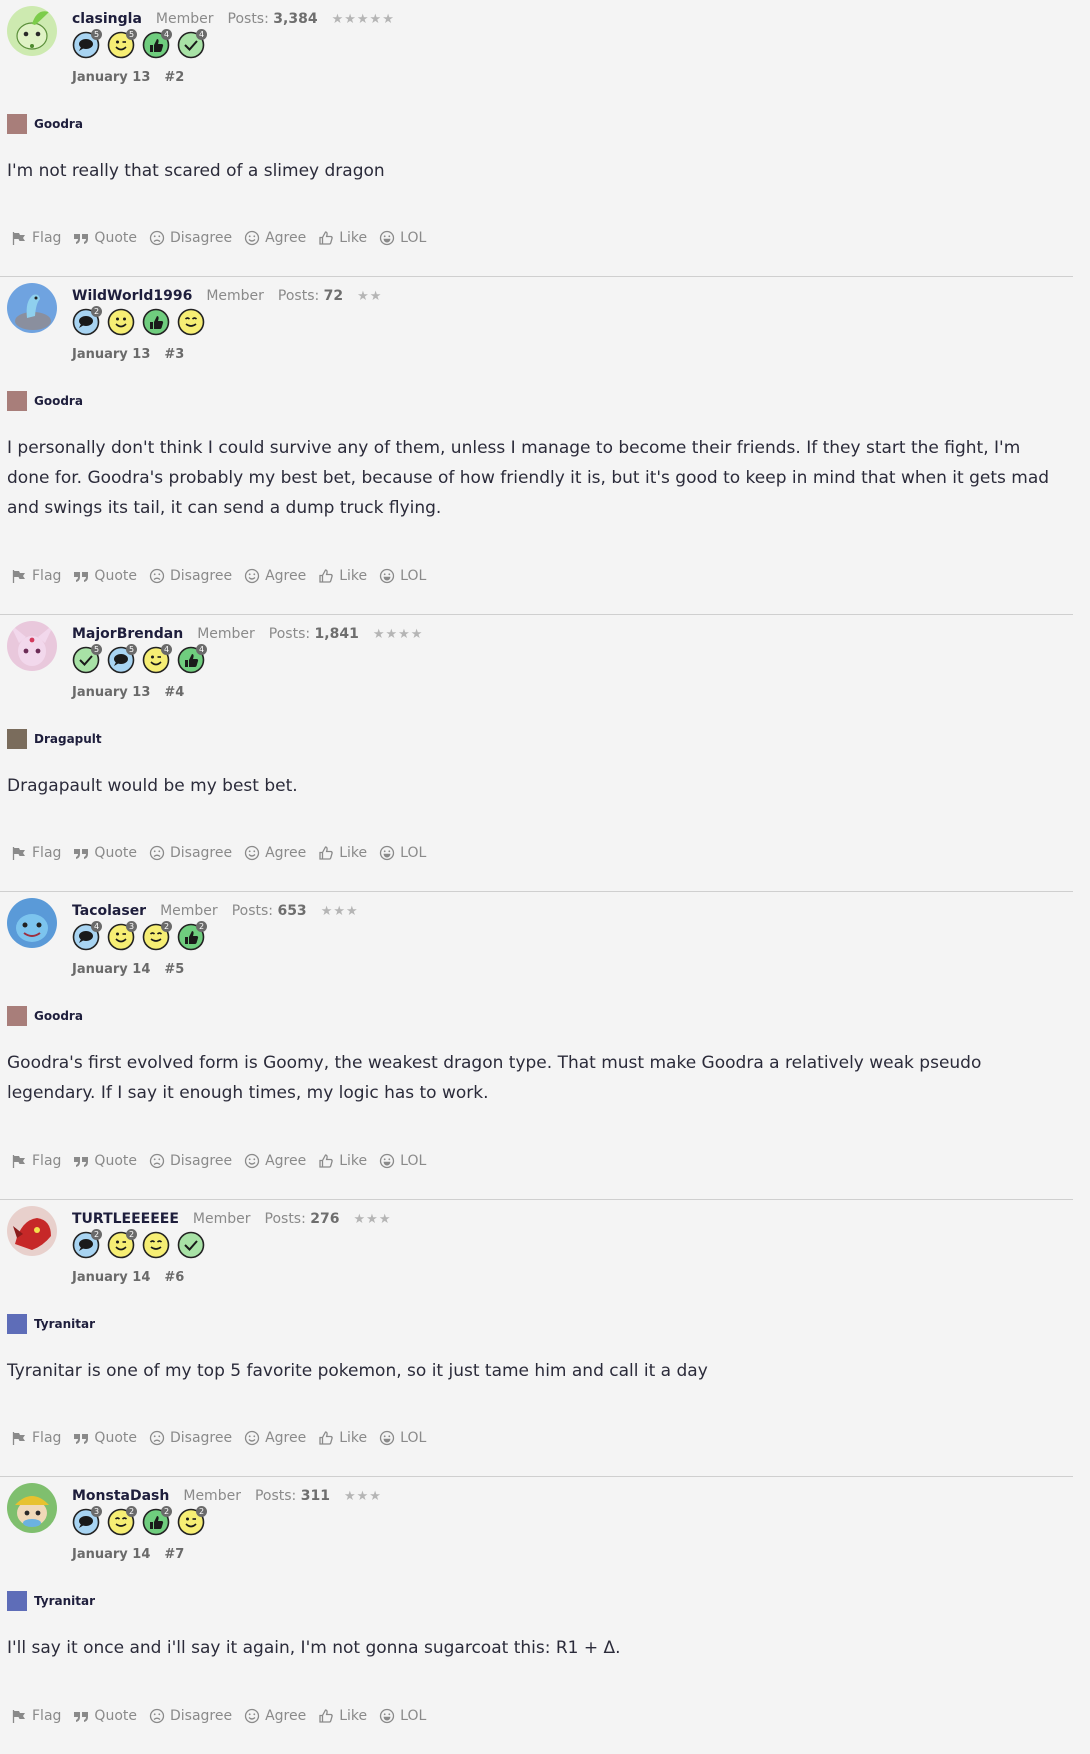 The image size is (1090, 1754). What do you see at coordinates (109, 911) in the screenshot?
I see `username: Tacolaser` at bounding box center [109, 911].